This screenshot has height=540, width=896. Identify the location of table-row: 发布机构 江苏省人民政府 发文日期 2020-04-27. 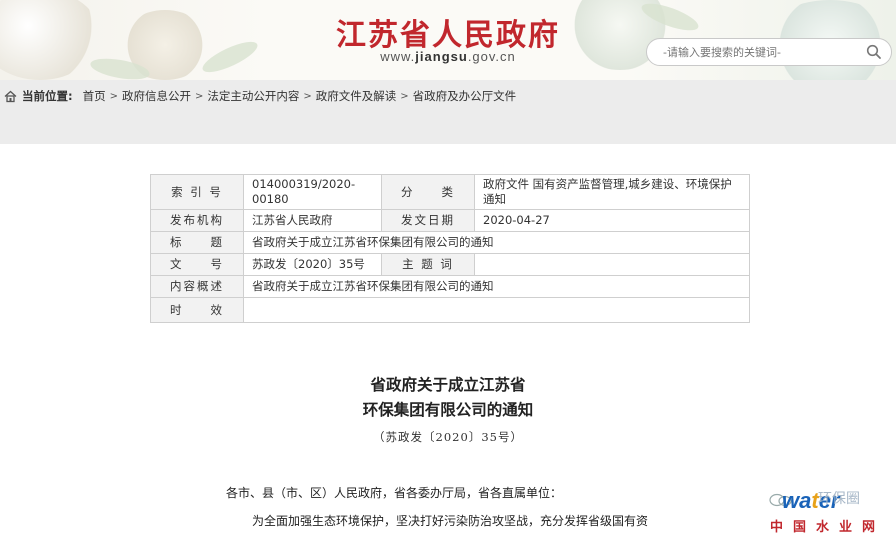
(450, 220).